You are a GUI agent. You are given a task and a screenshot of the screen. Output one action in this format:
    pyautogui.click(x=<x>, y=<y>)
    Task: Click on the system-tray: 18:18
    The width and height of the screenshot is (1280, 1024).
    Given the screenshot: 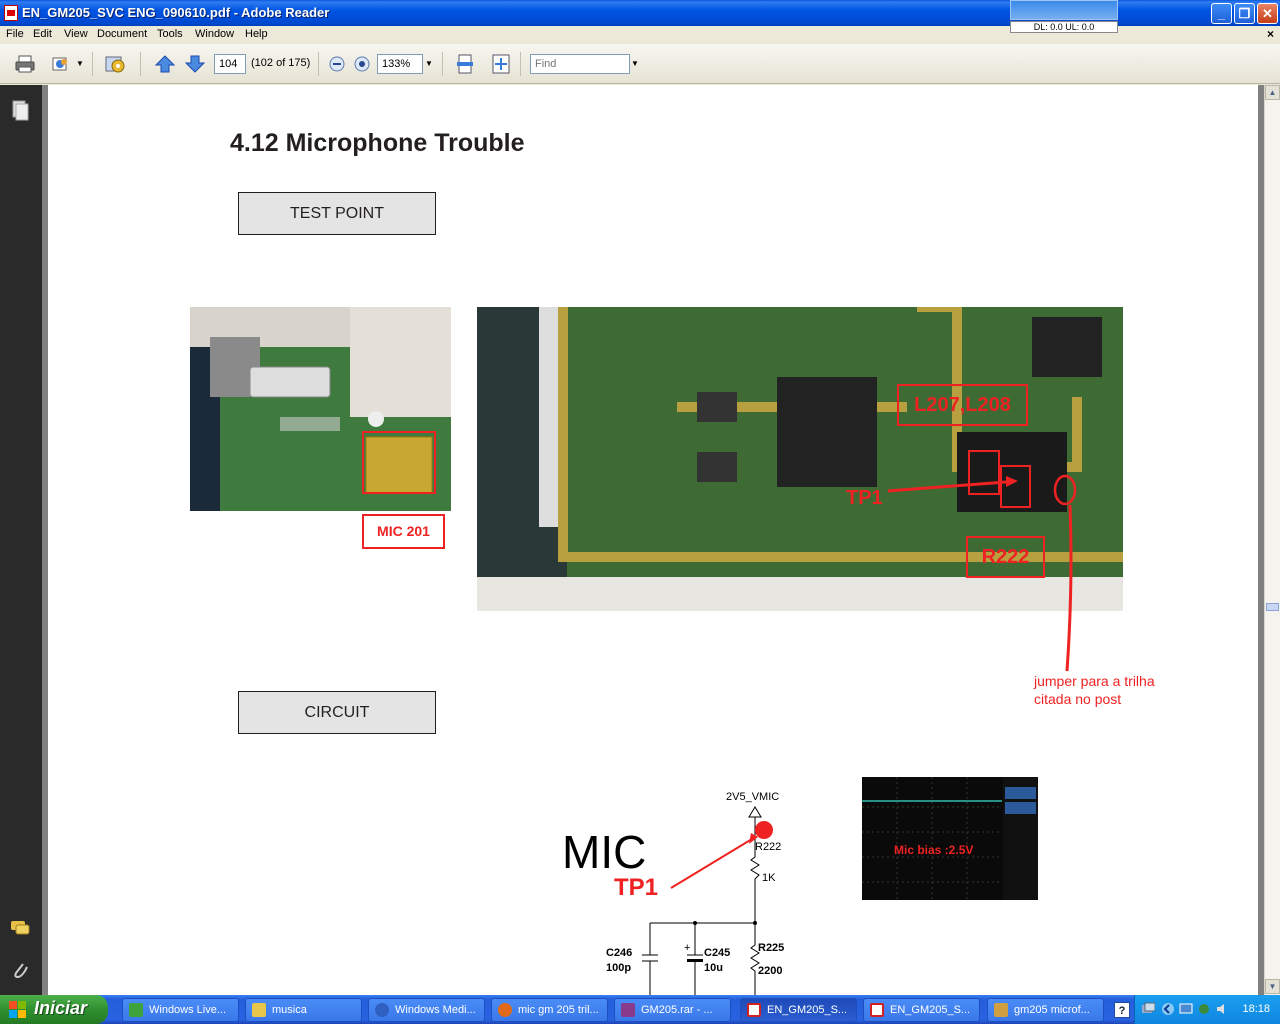 What is the action you would take?
    pyautogui.click(x=1207, y=1009)
    